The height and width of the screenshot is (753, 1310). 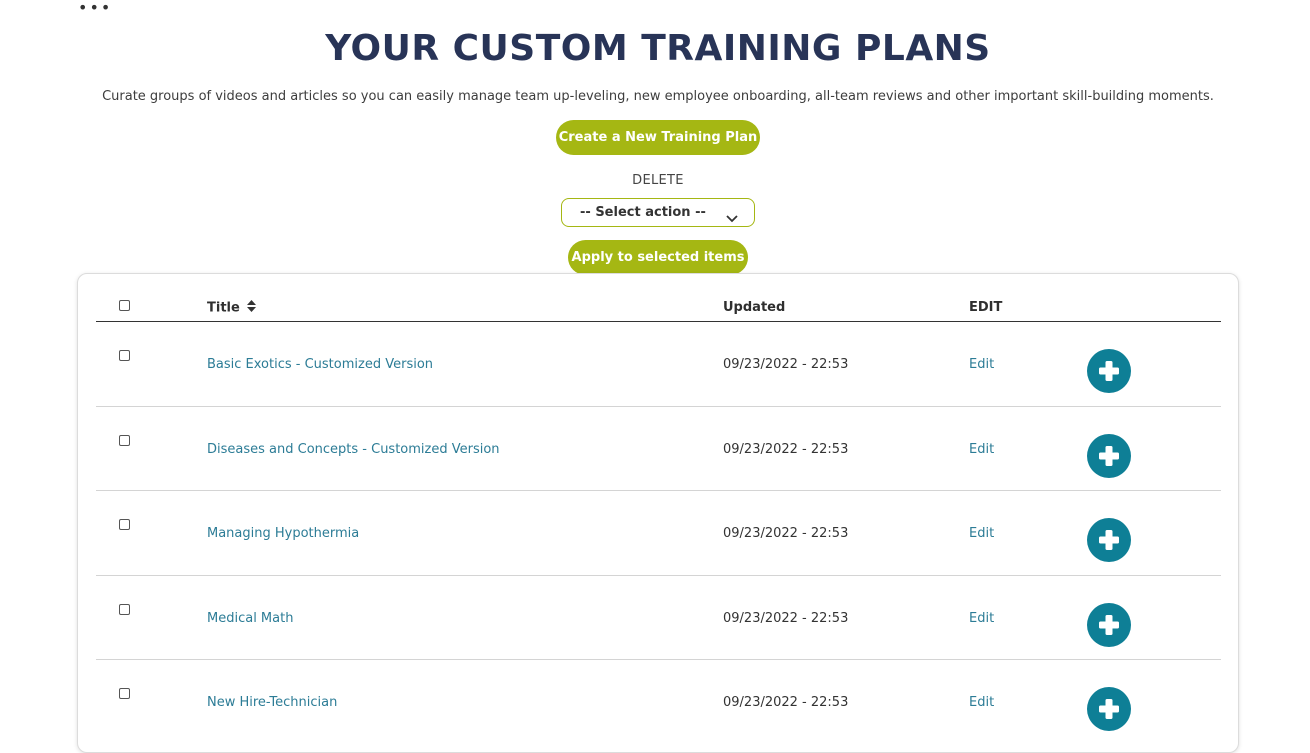 I want to click on sort-icon, so click(x=252, y=308).